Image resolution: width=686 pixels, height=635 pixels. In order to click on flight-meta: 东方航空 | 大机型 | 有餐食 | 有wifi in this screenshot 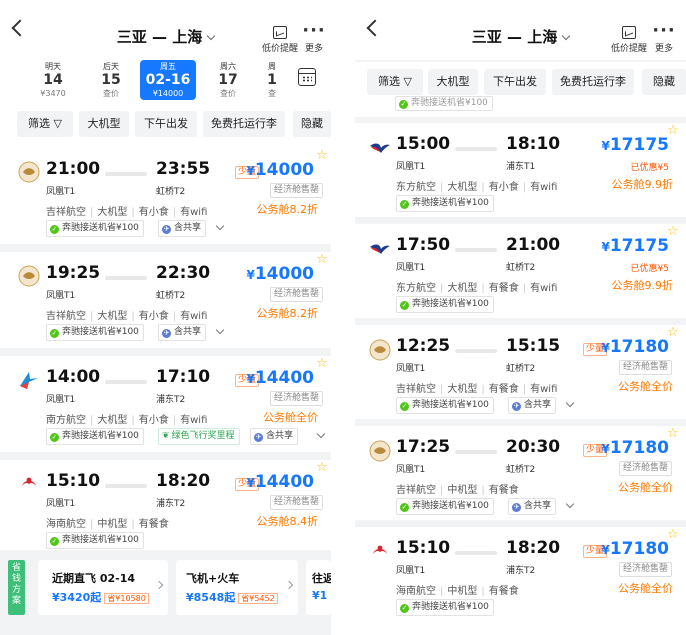, I will do `click(477, 288)`.